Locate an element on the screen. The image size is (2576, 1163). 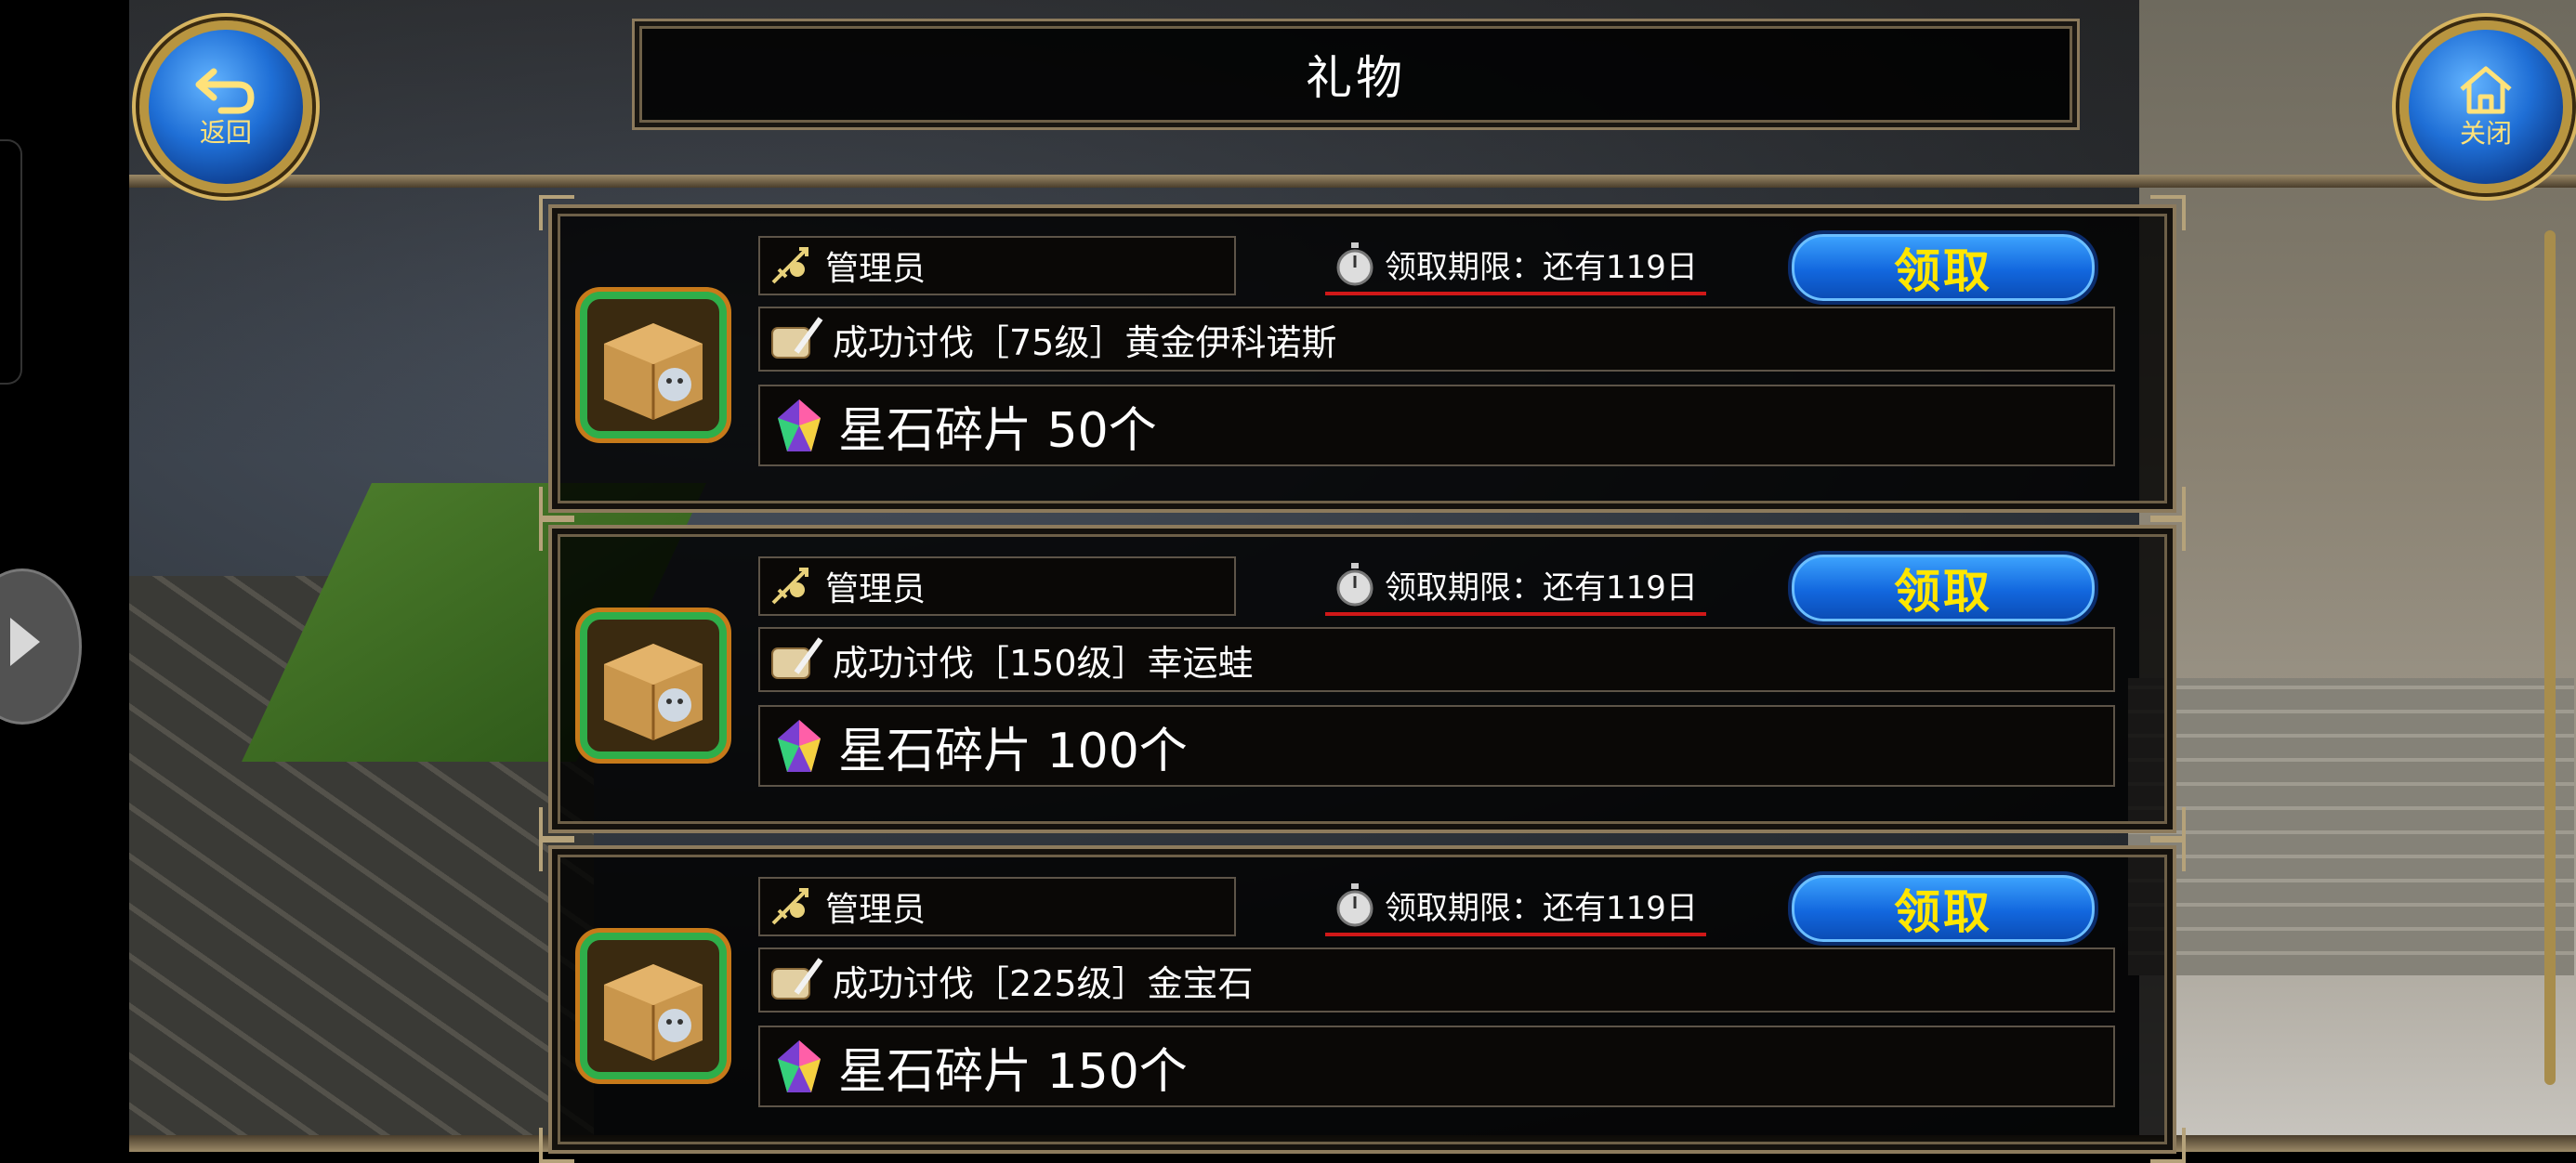
close-label: 关闭 is located at coordinates (2485, 133).